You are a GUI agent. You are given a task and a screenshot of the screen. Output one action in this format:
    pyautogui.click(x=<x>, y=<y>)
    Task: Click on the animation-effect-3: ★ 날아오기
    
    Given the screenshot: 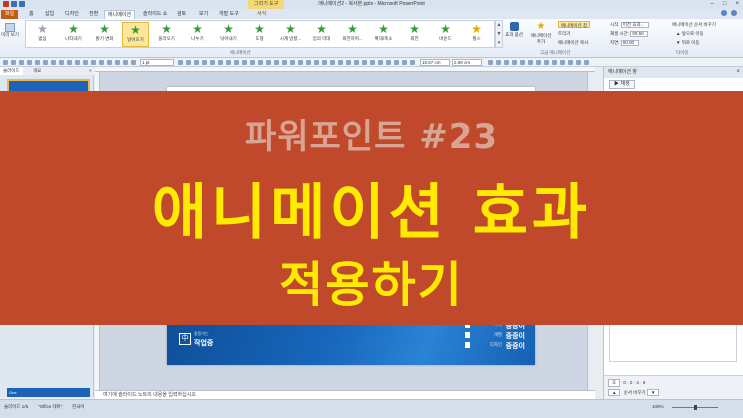 What is the action you would take?
    pyautogui.click(x=135, y=34)
    